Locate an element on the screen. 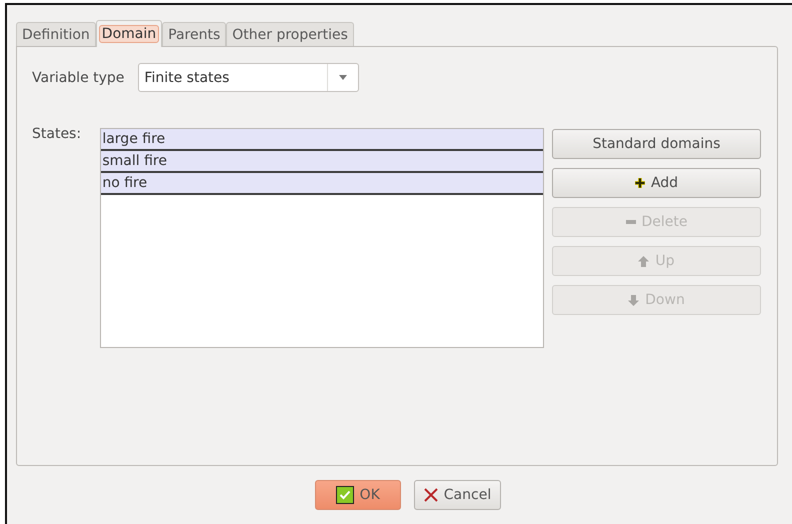 The image size is (792, 524). close-icon is located at coordinates (431, 495).